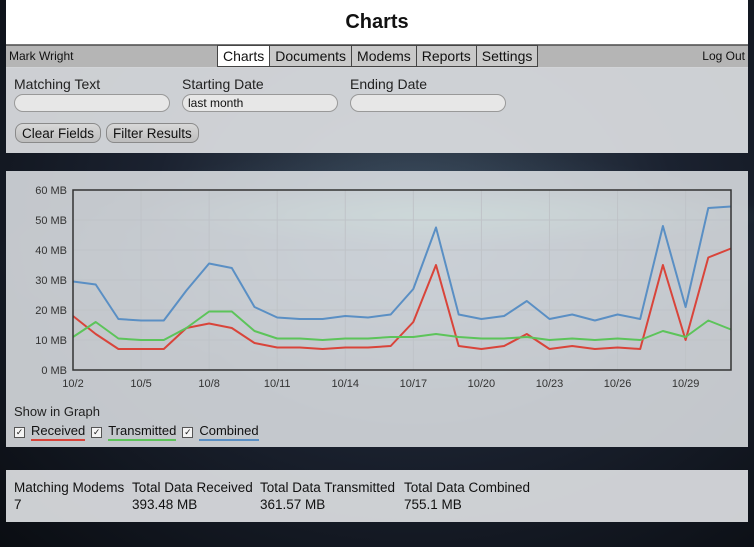 This screenshot has width=754, height=547. I want to click on legend-label-received: Received, so click(58, 432).